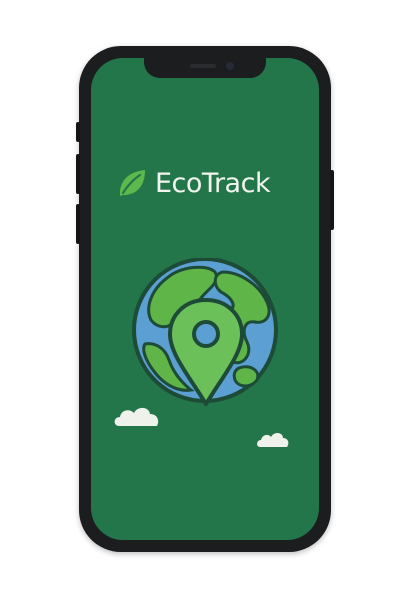 This screenshot has width=408, height=612. I want to click on globe-with-location-pin-icon, so click(205, 332).